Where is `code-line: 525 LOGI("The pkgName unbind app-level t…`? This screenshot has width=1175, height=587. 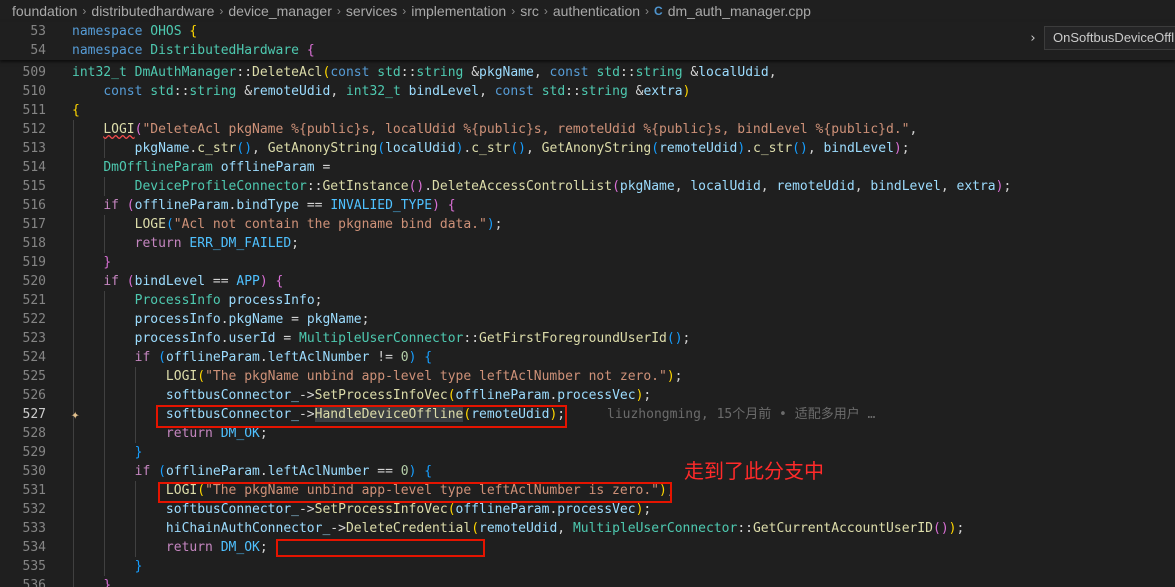 code-line: 525 LOGI("The pkgName unbind app-level t… is located at coordinates (587, 376).